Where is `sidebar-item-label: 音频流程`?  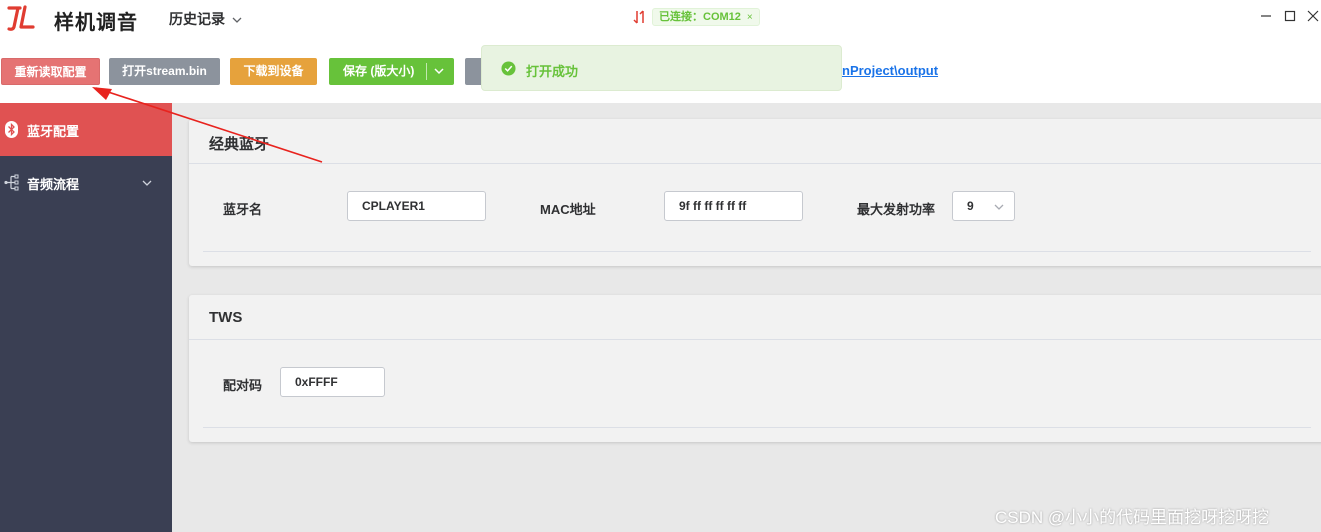 sidebar-item-label: 音频流程 is located at coordinates (53, 184).